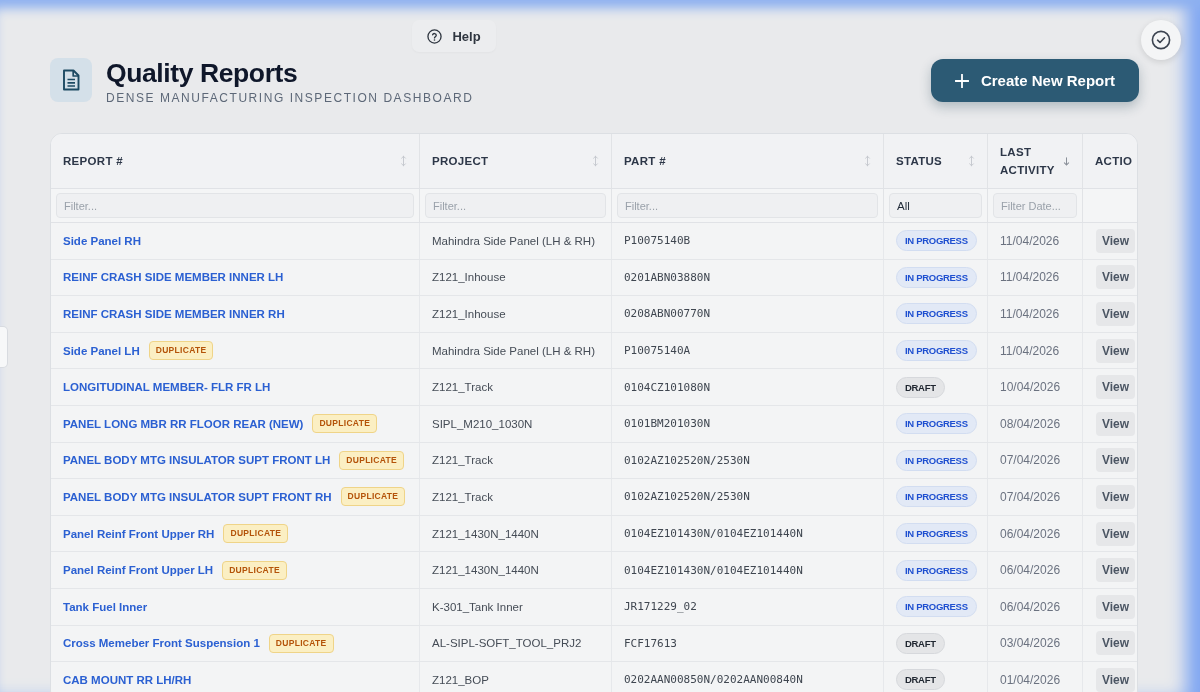 The height and width of the screenshot is (692, 1200). I want to click on column-header: STATUS, so click(937, 161).